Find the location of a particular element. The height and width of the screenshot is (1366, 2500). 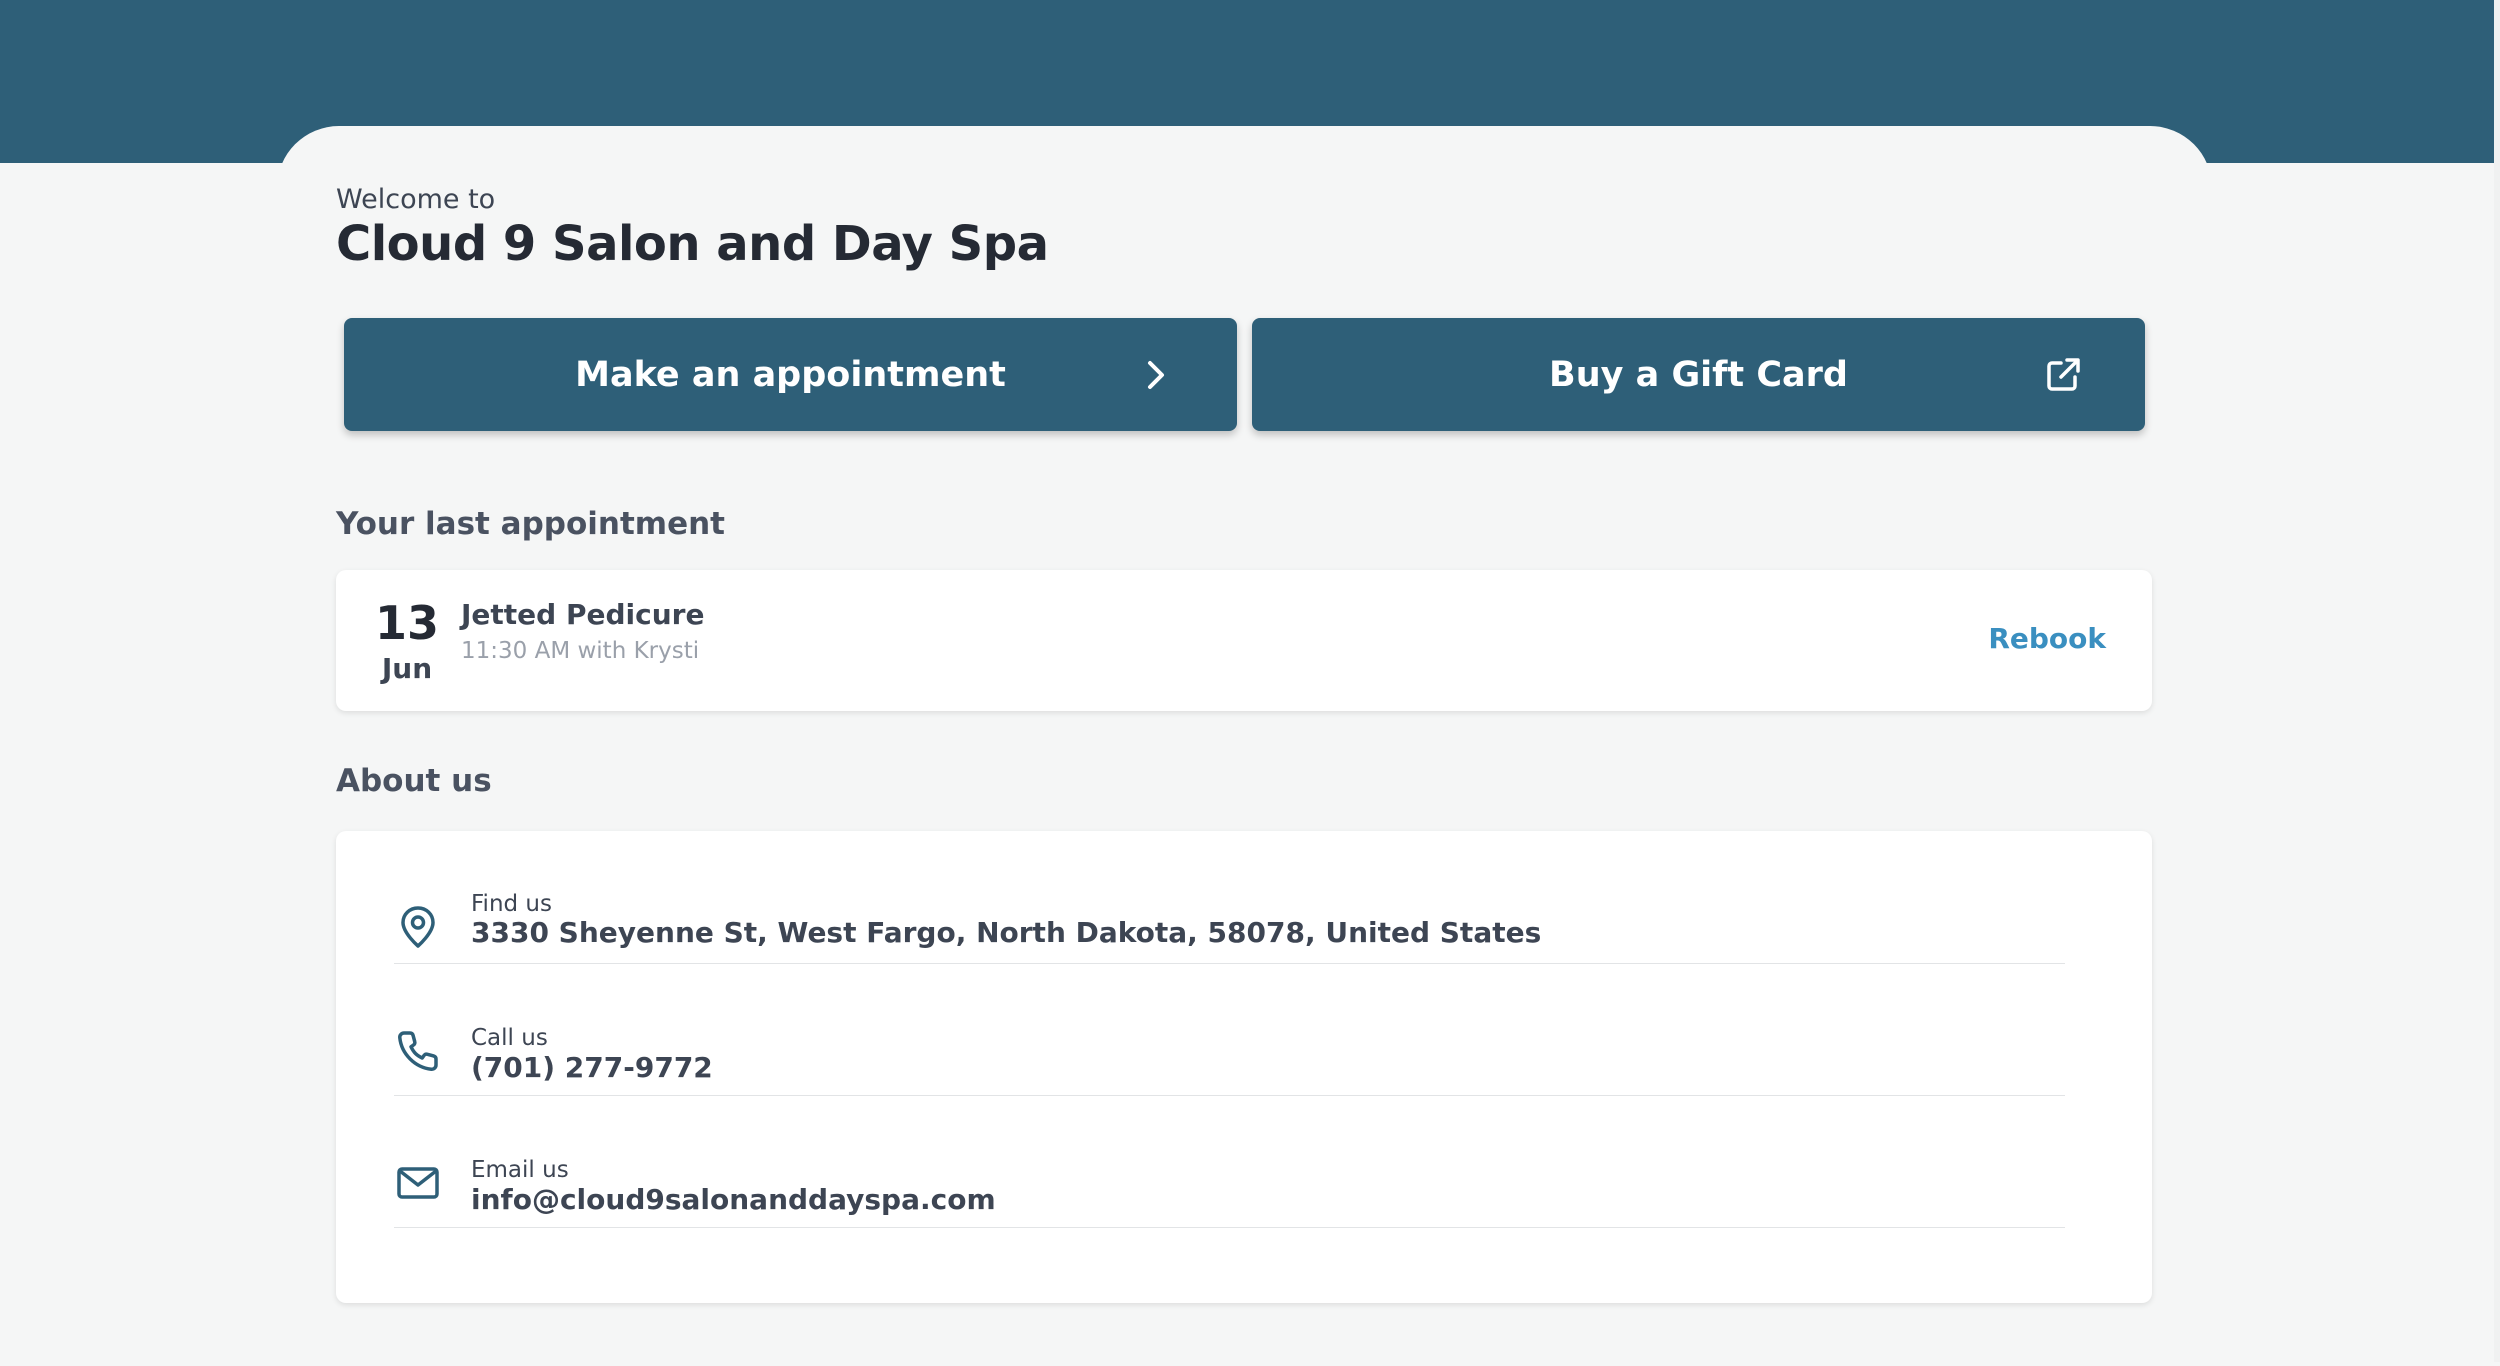

call-us-label: Call us is located at coordinates (509, 1038).